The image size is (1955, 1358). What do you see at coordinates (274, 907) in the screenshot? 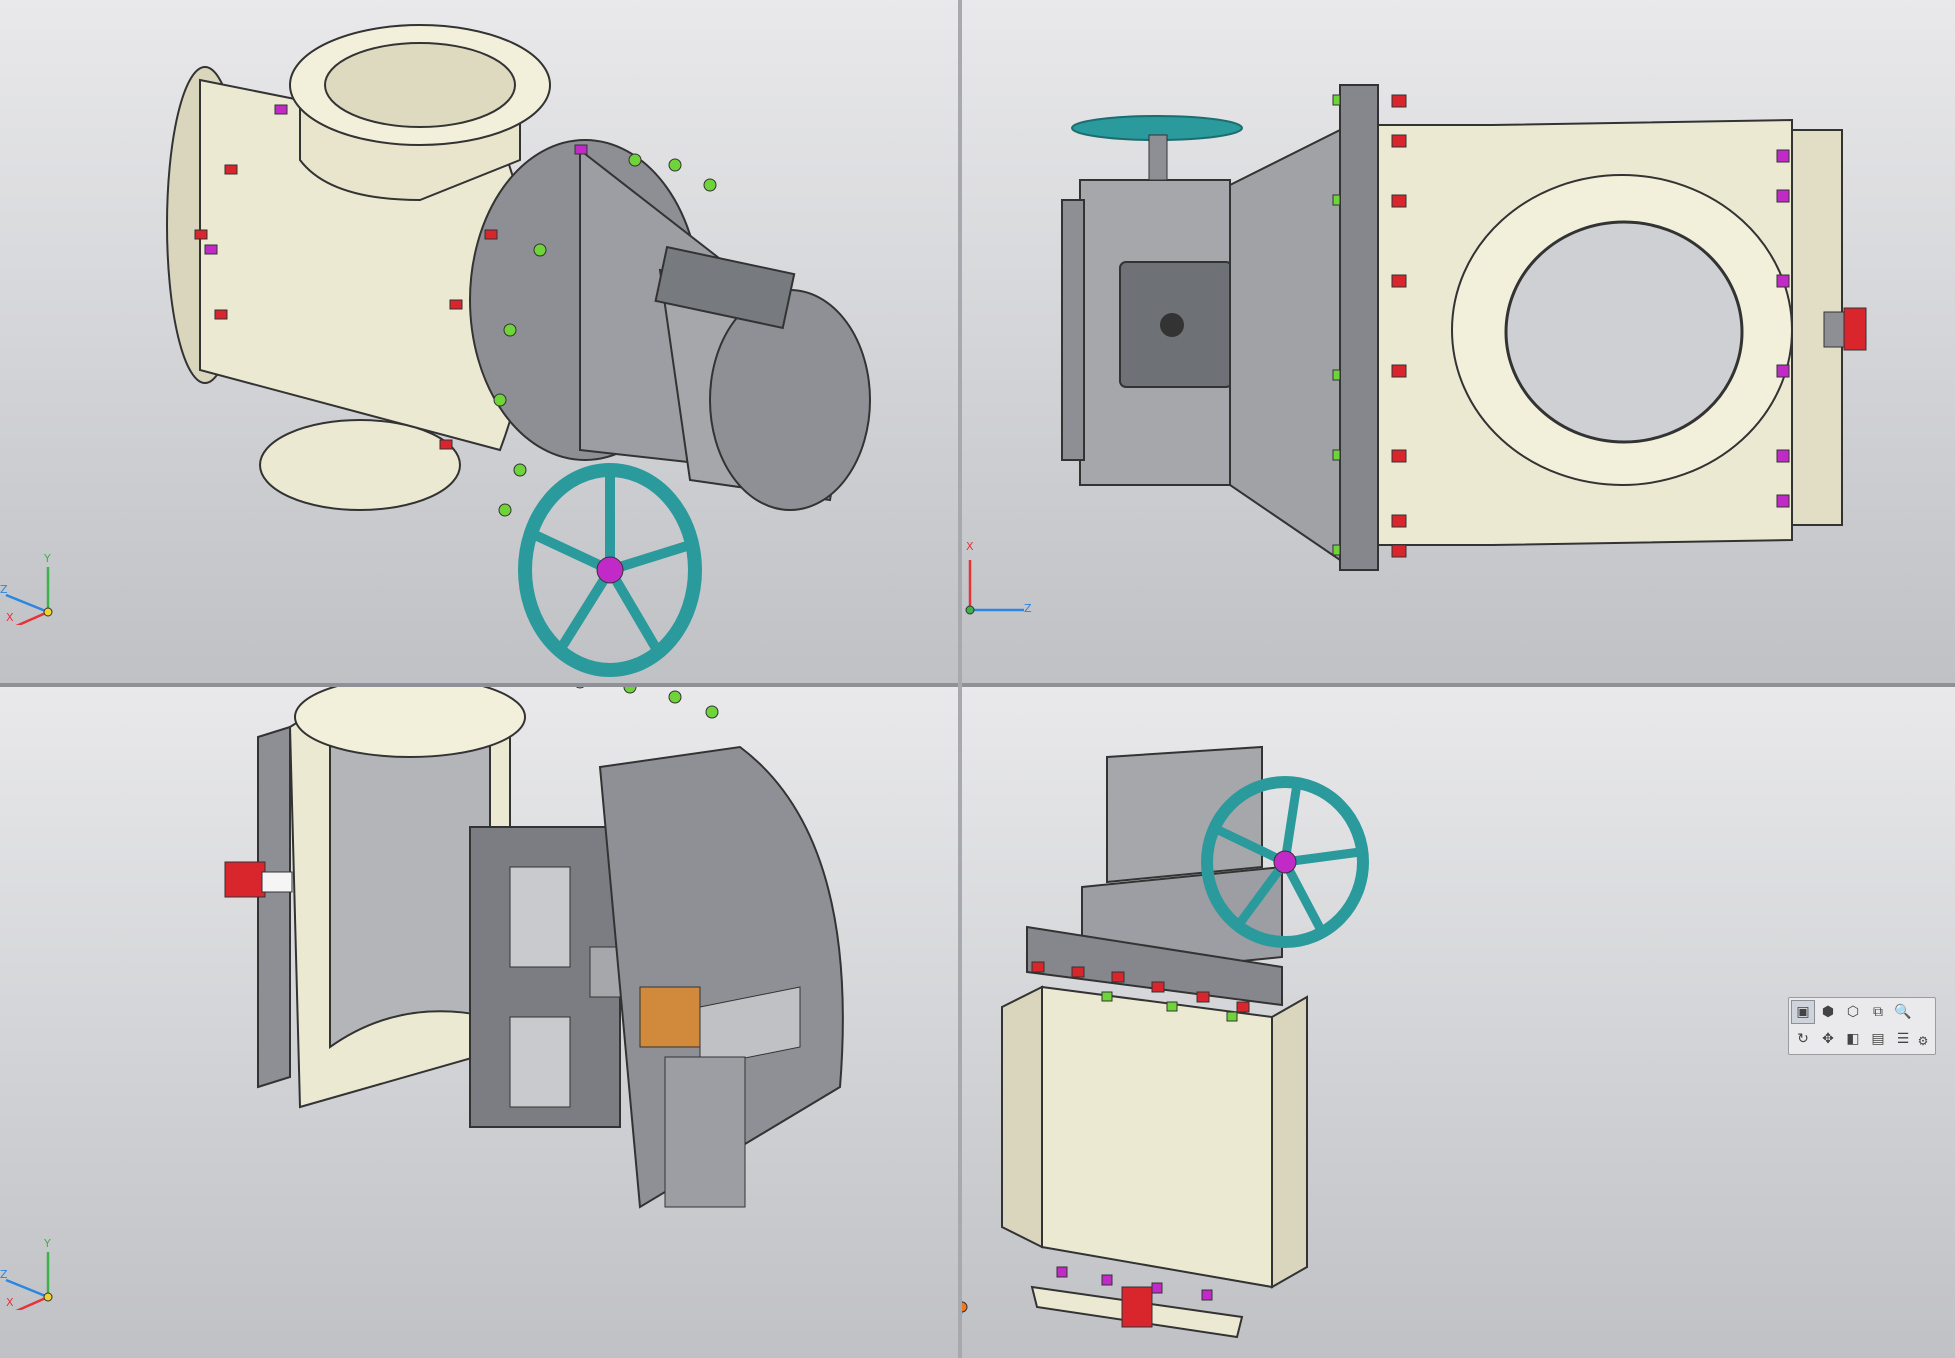
I see `section-wall-left` at bounding box center [274, 907].